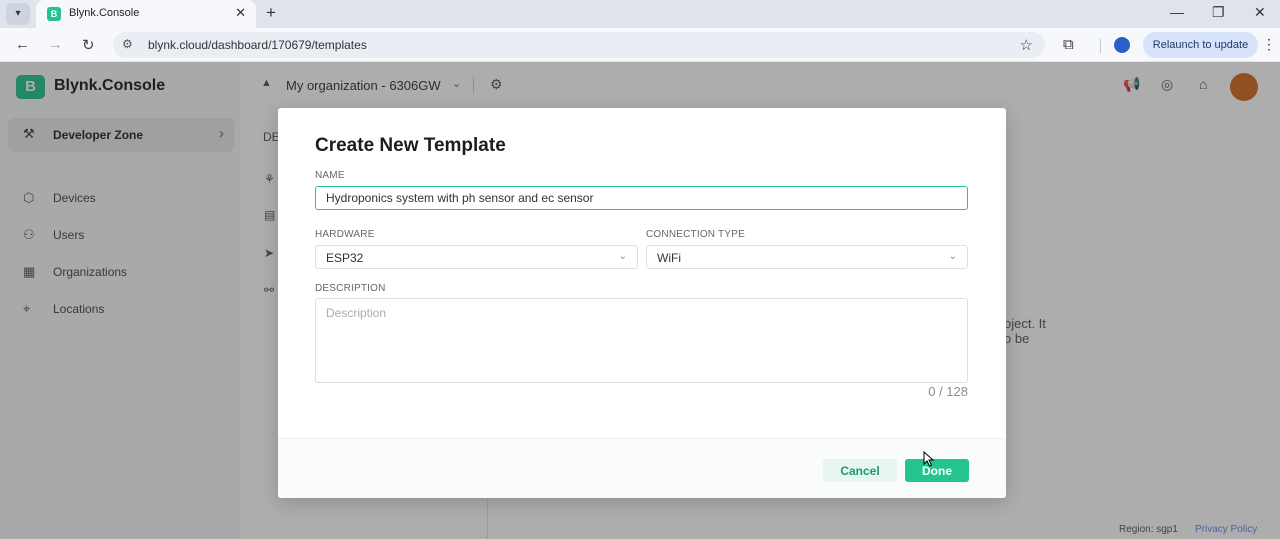 This screenshot has height=539, width=1280. I want to click on description-textarea, so click(641, 340).